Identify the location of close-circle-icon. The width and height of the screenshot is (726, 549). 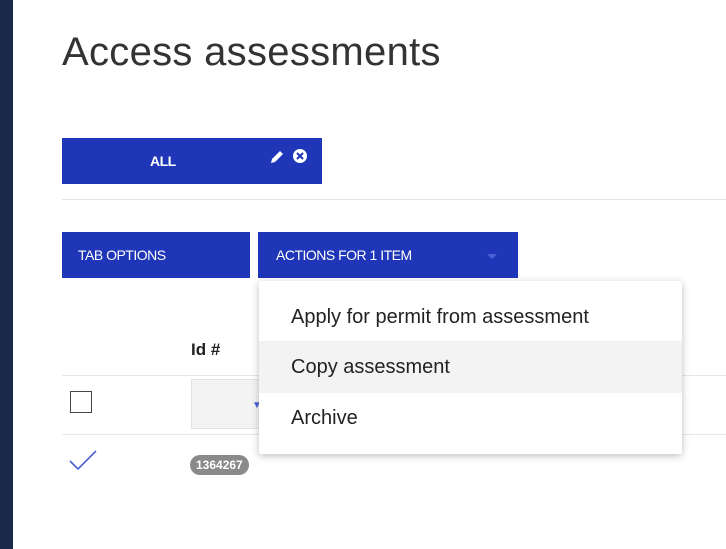
(300, 156).